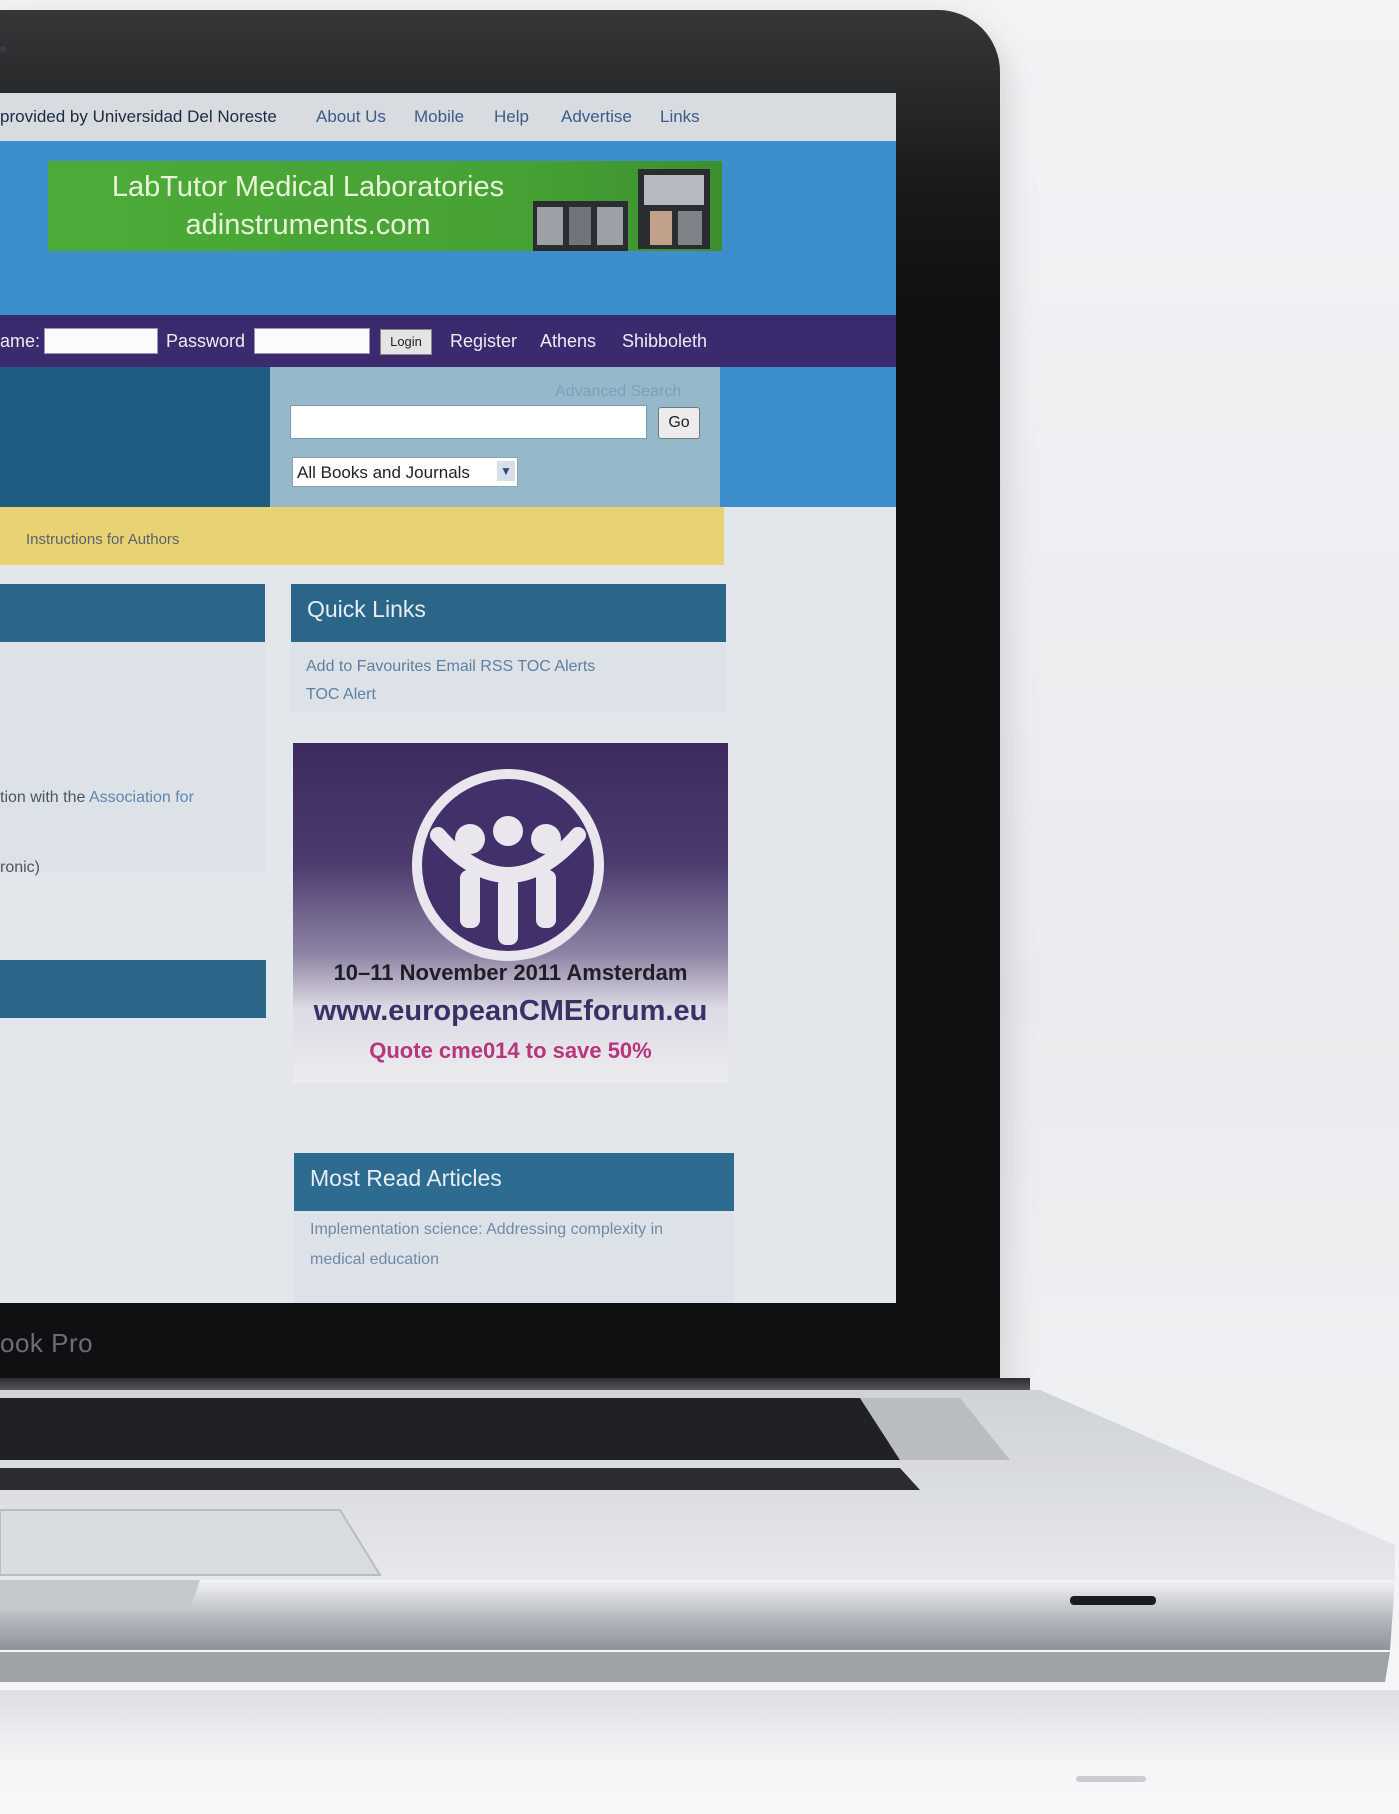 This screenshot has height=1814, width=1399. I want to click on links-link: Links, so click(680, 117).